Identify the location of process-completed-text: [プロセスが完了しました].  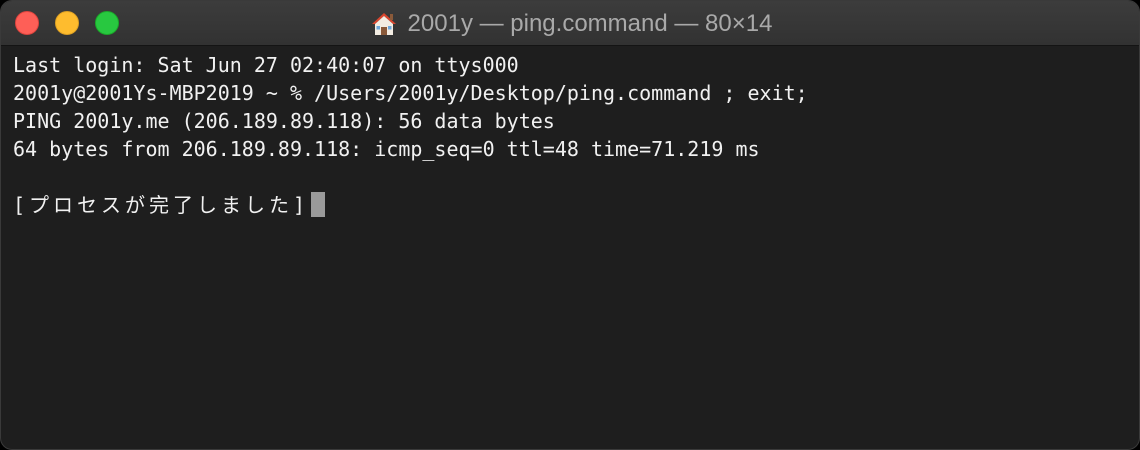
(161, 205).